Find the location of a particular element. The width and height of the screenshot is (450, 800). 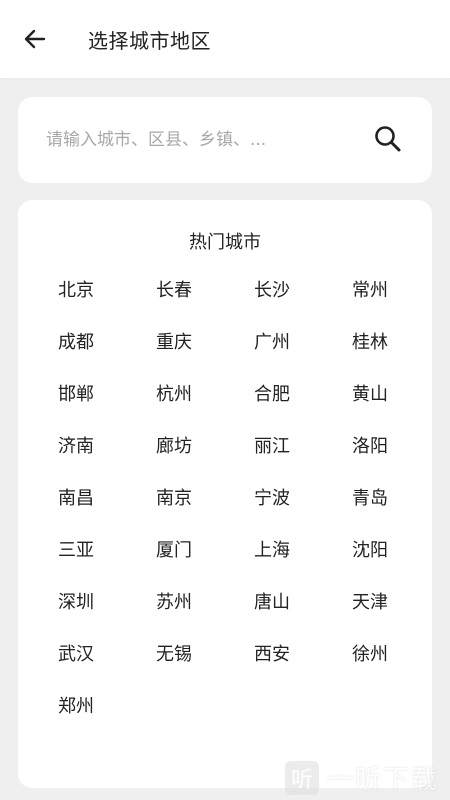

city-item: 沈阳 is located at coordinates (401, 564).